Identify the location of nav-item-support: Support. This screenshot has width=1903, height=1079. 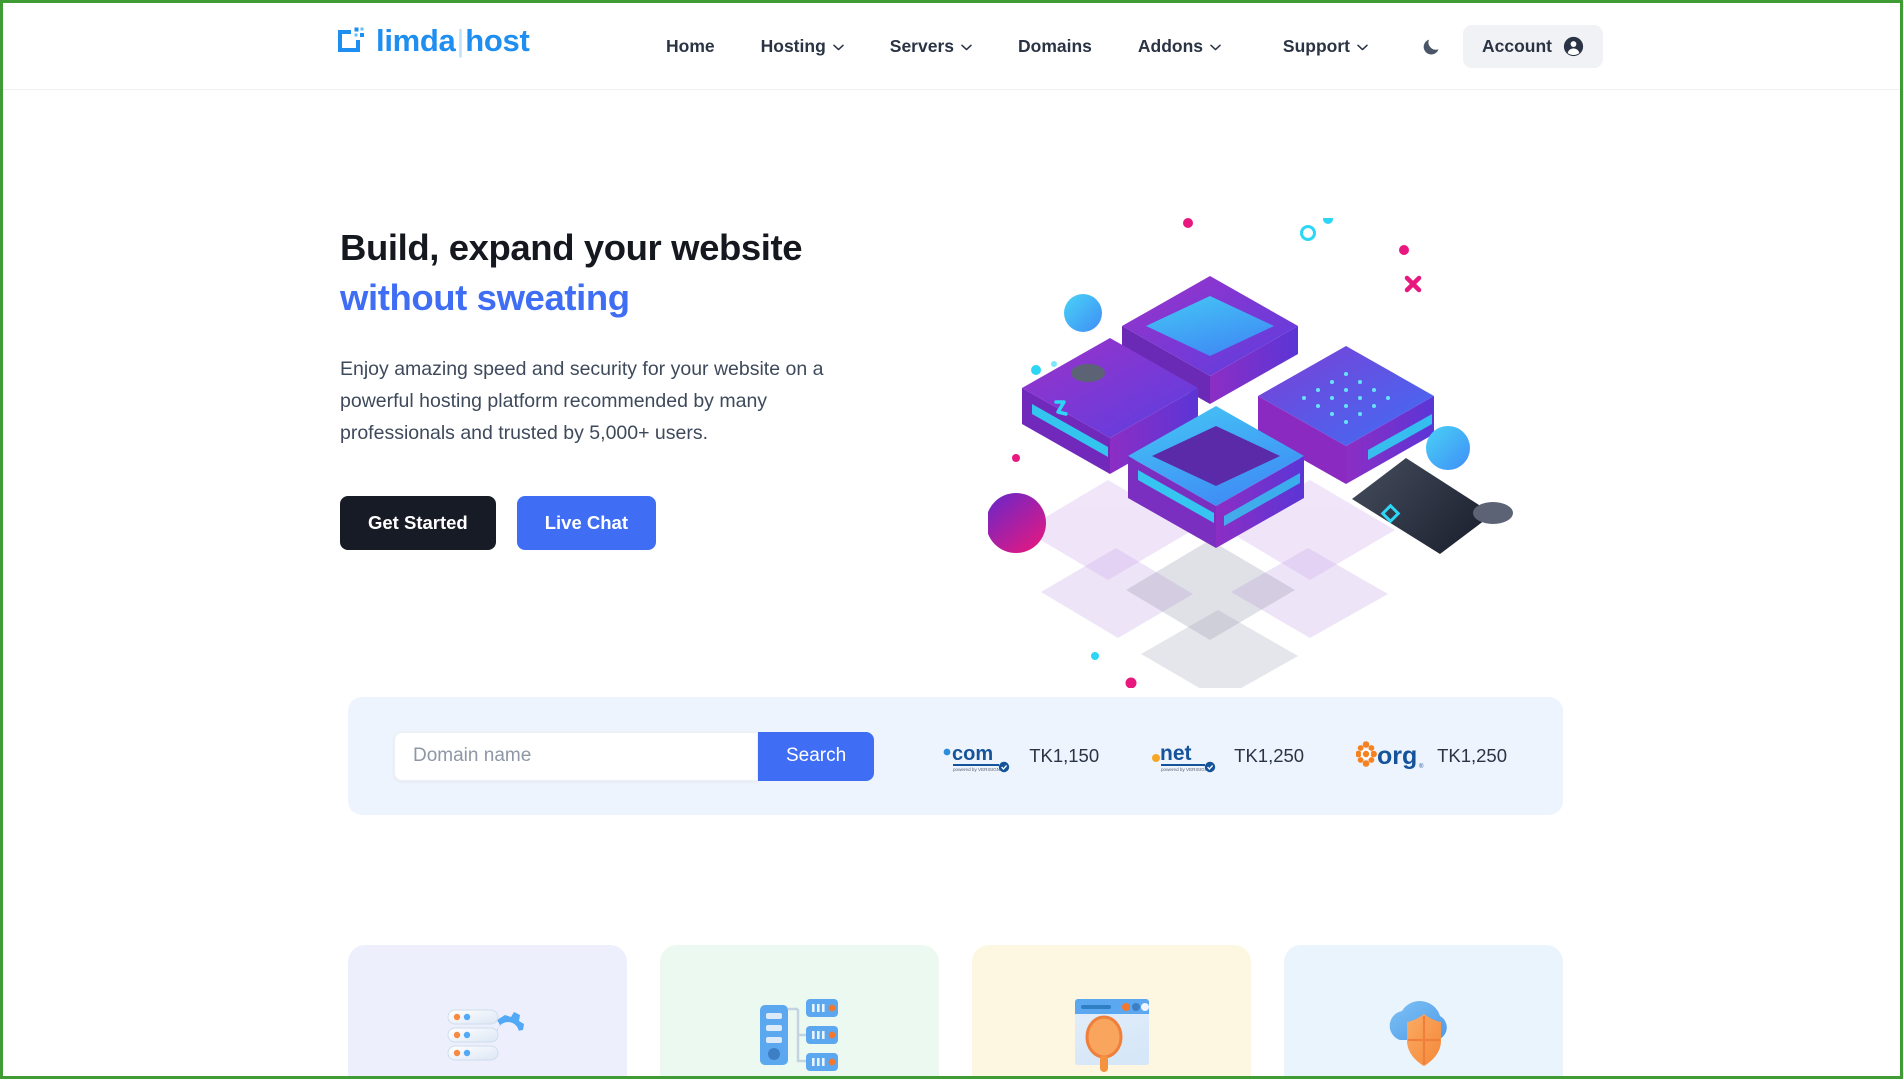
(1325, 46).